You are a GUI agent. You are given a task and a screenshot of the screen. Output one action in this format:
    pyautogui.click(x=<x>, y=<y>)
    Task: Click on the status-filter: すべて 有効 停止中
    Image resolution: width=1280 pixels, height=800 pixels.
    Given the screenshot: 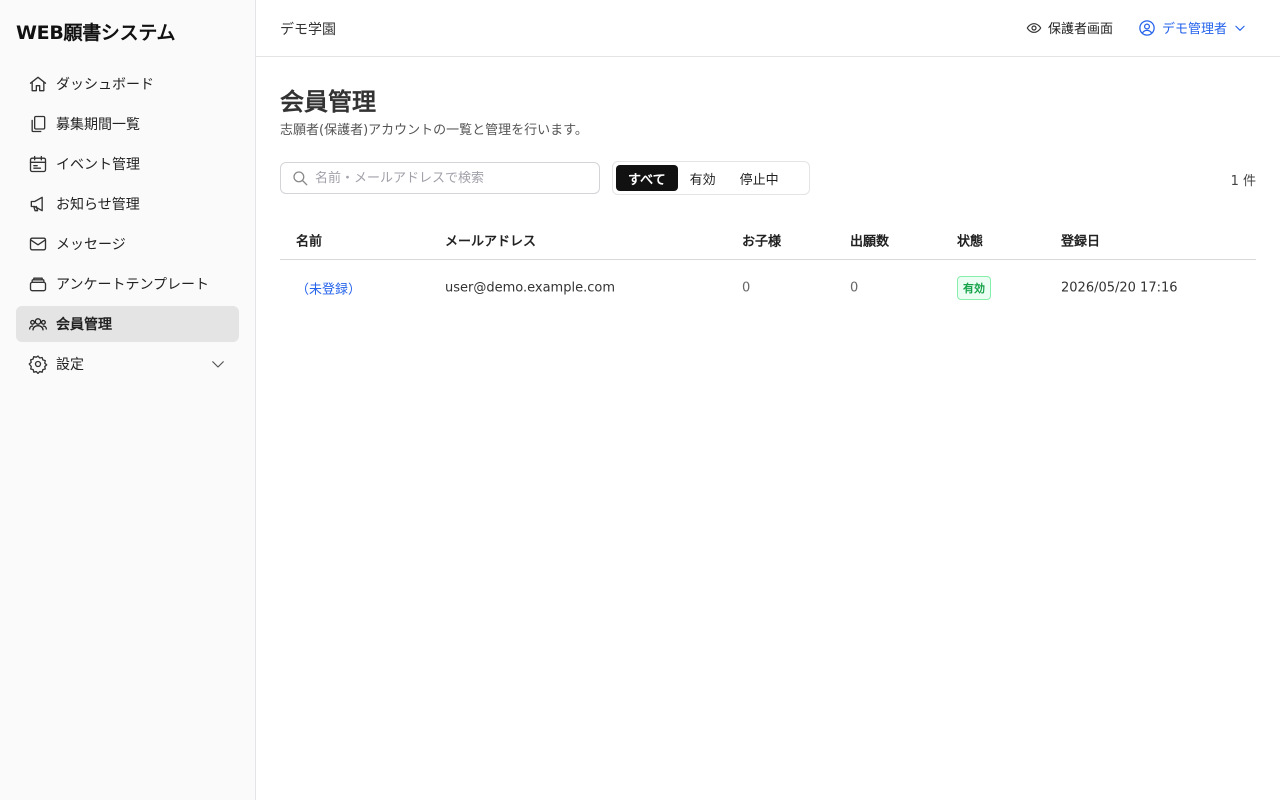 What is the action you would take?
    pyautogui.click(x=711, y=178)
    